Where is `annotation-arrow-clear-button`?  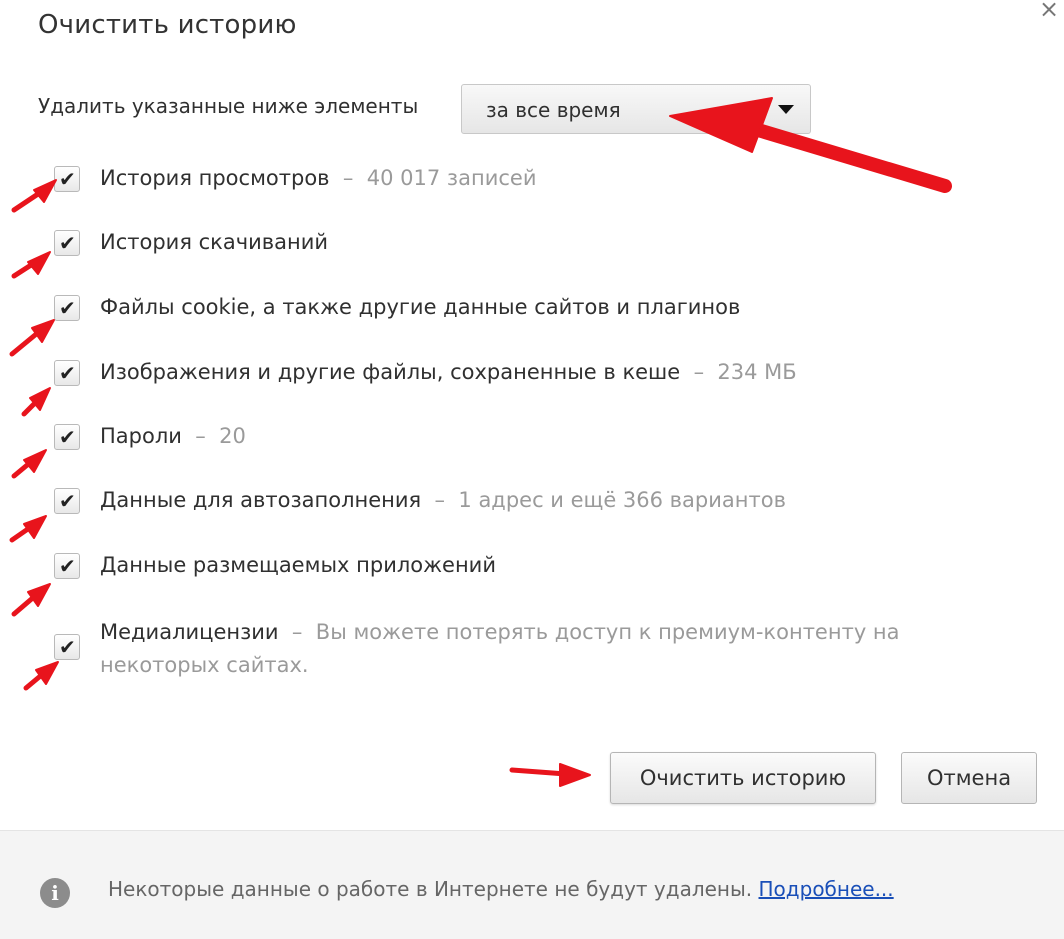 annotation-arrow-clear-button is located at coordinates (539, 772).